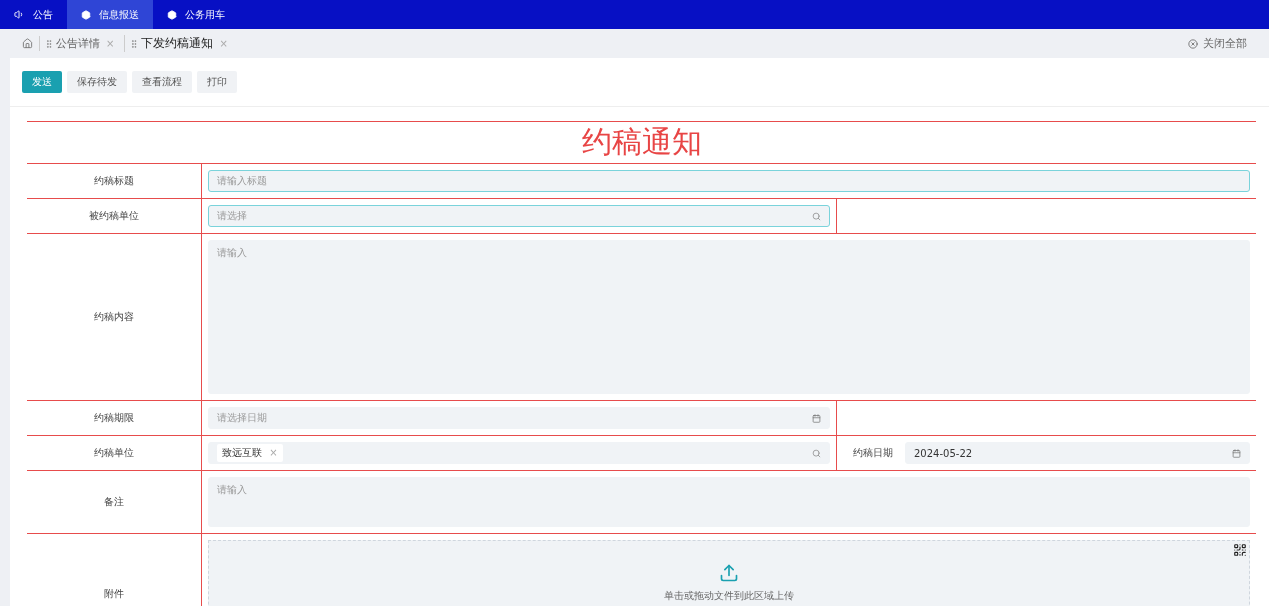 Image resolution: width=1269 pixels, height=606 pixels. Describe the element at coordinates (217, 82) in the screenshot. I see `toolbar-button: 打印` at that location.